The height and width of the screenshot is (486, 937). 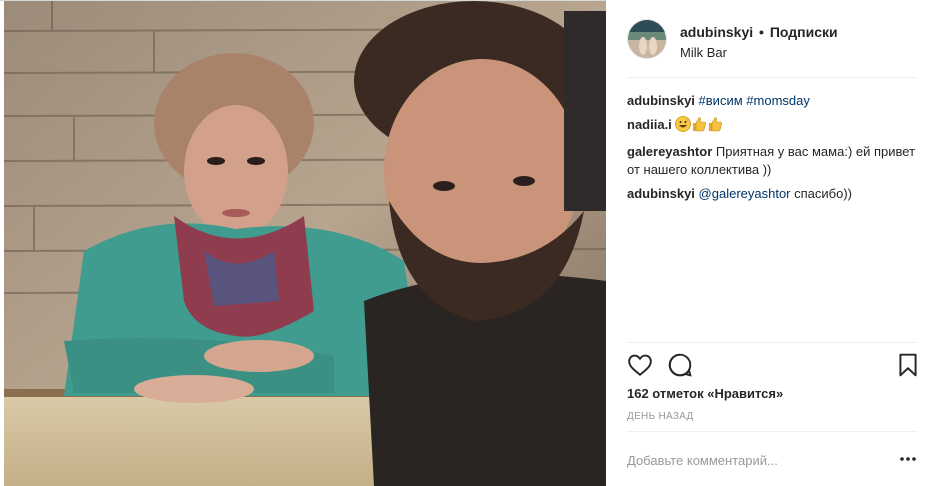 I want to click on follow-status: Подписки, so click(x=804, y=32).